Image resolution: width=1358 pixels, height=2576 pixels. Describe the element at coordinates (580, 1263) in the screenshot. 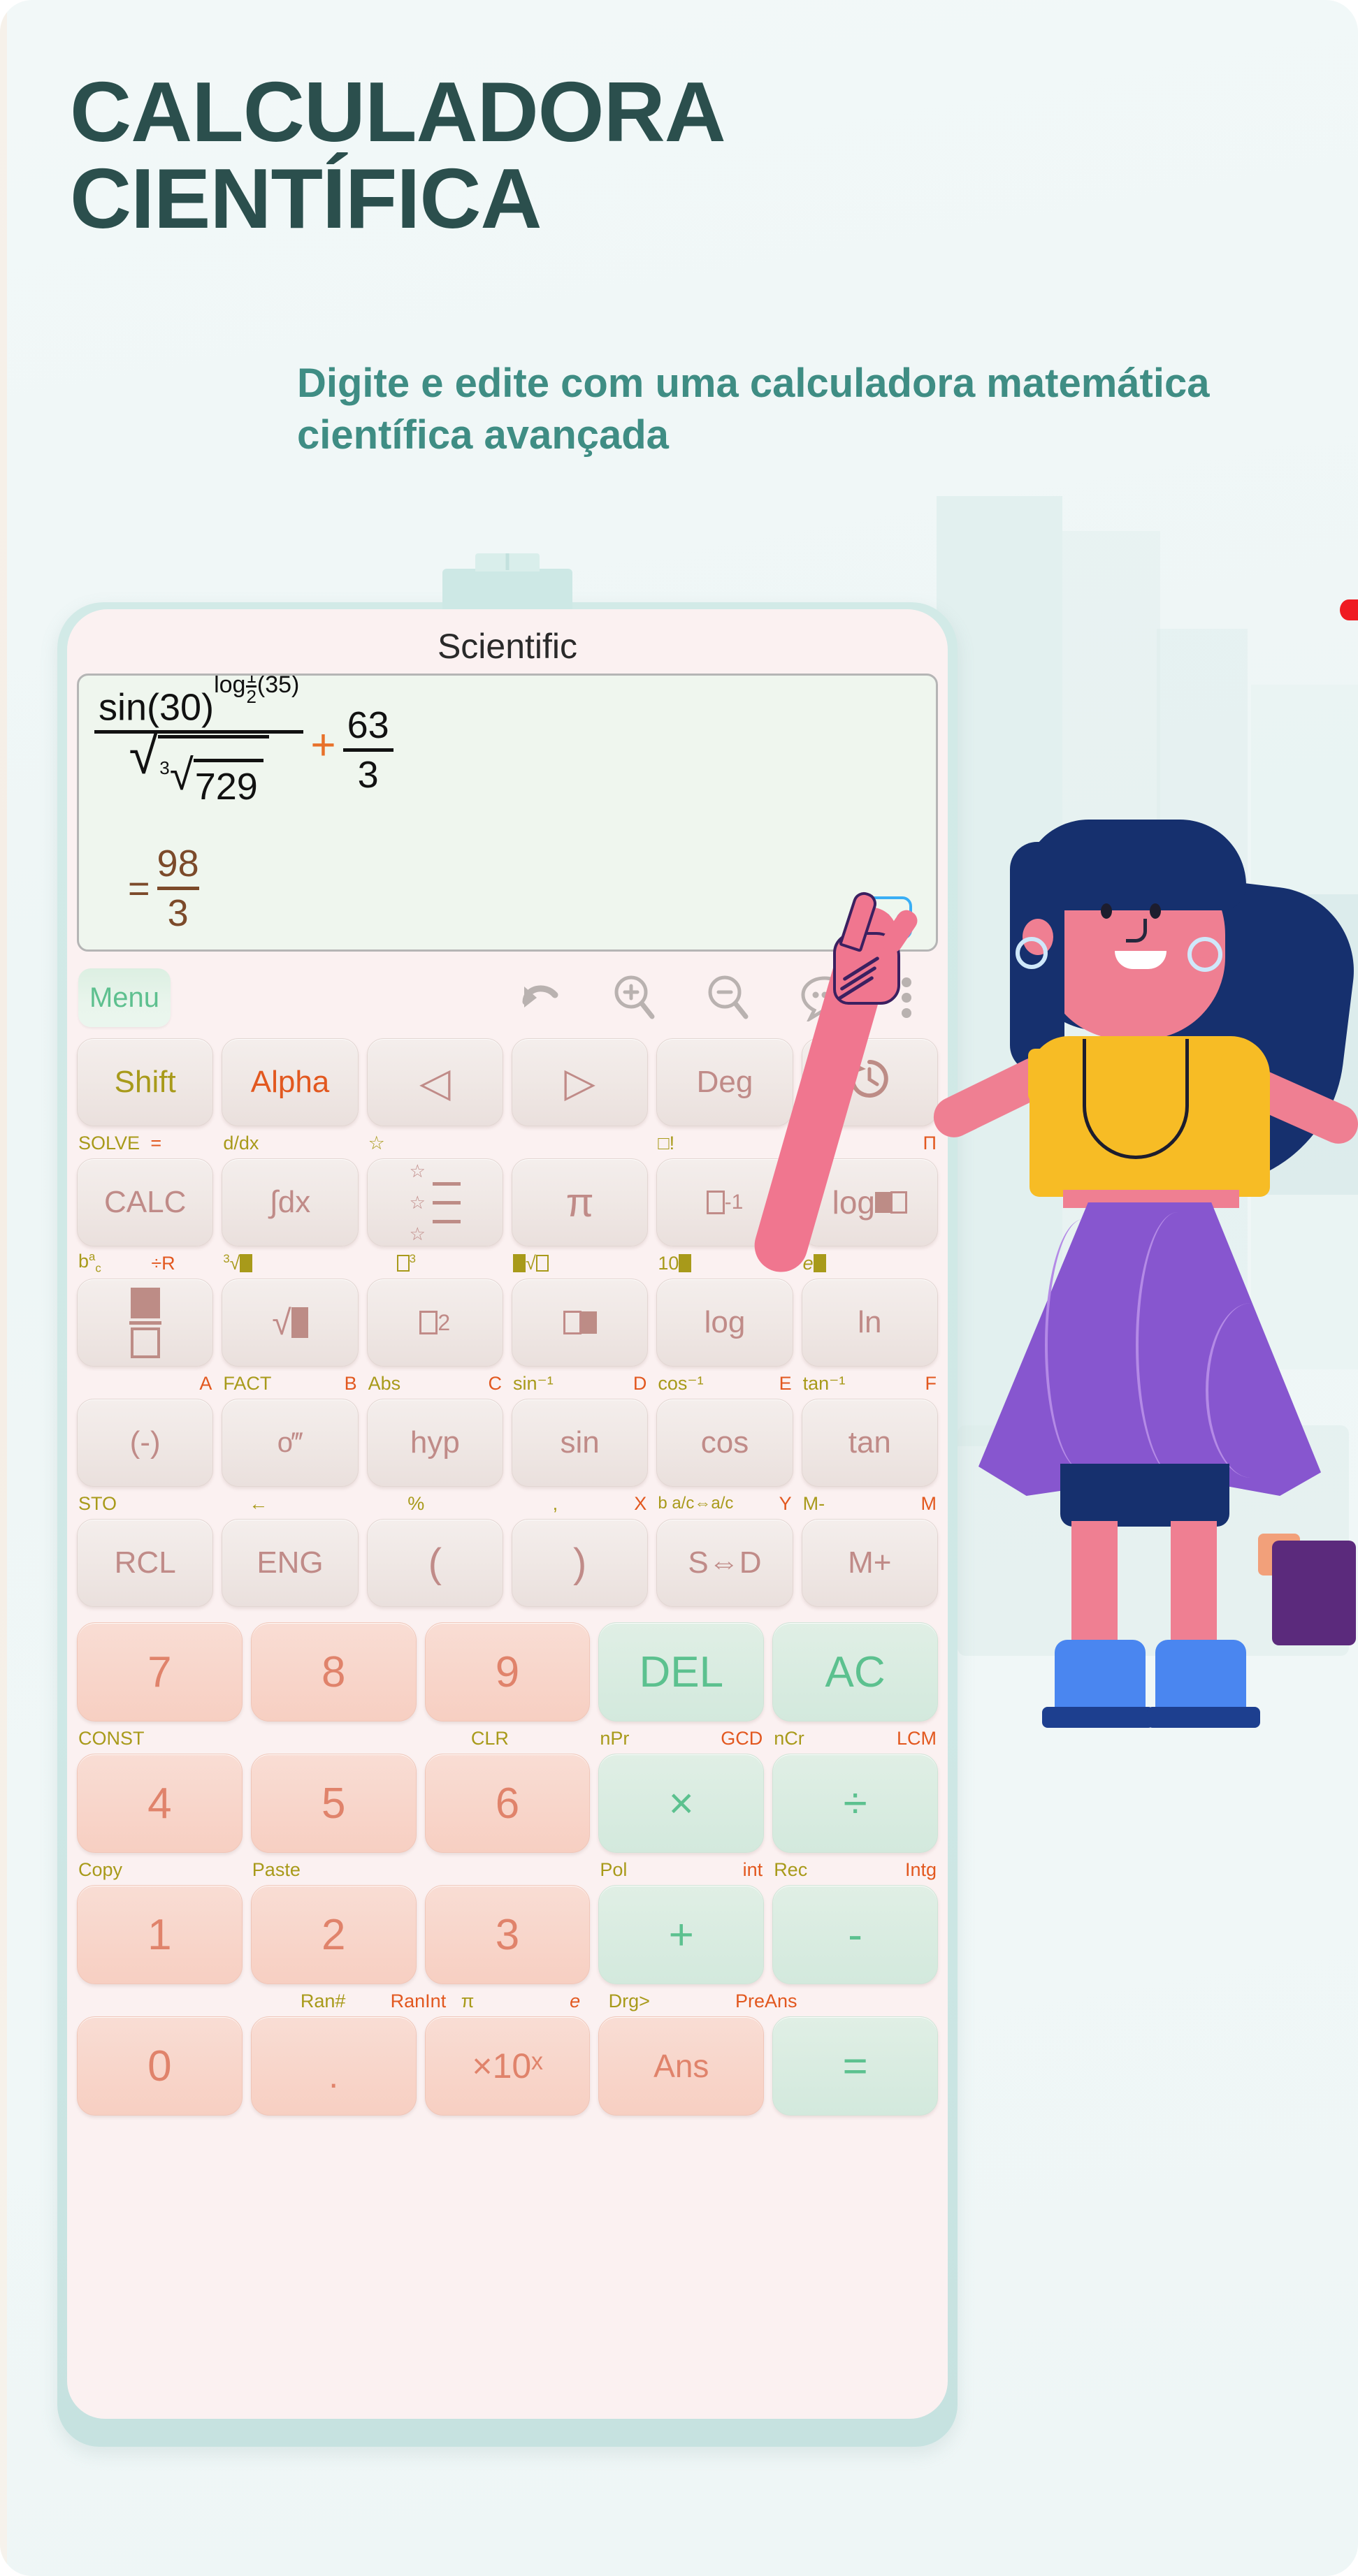

I see `sublabel: √` at that location.